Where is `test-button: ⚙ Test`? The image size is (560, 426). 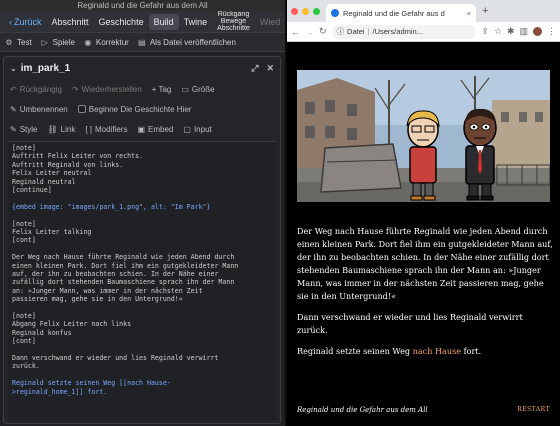 test-button: ⚙ Test is located at coordinates (18, 42).